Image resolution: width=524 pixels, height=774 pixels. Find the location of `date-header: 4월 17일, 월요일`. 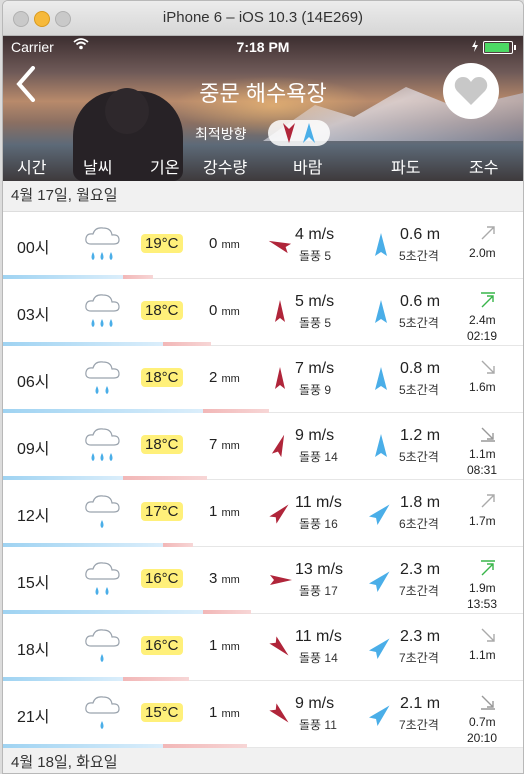

date-header: 4월 17일, 월요일 is located at coordinates (263, 196).